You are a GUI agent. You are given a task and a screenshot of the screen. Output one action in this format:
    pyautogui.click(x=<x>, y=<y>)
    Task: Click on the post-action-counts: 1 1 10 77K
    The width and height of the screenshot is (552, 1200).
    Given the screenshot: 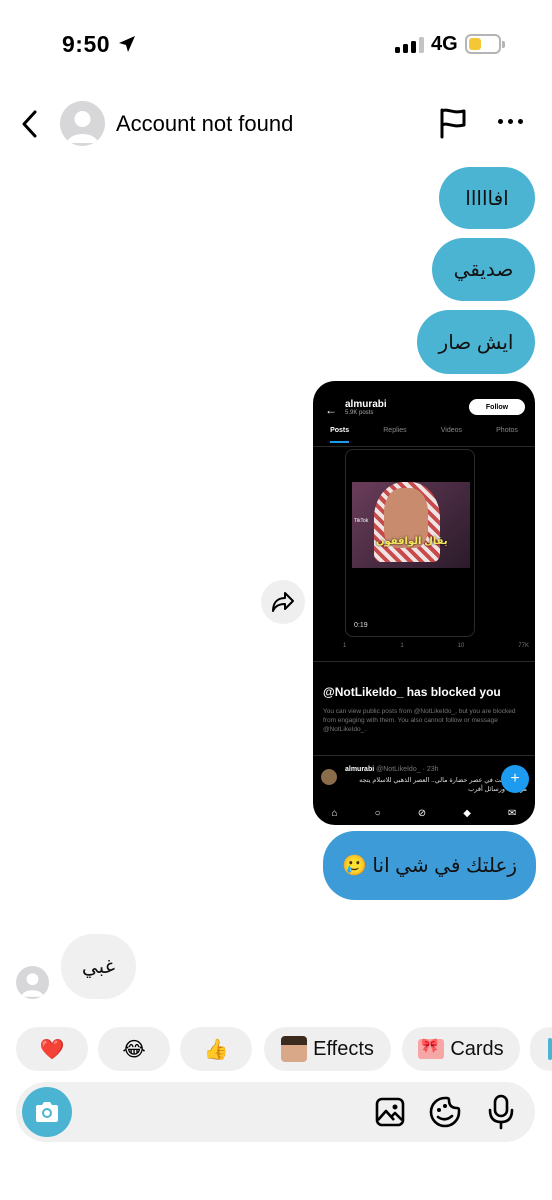 What is the action you would take?
    pyautogui.click(x=436, y=646)
    